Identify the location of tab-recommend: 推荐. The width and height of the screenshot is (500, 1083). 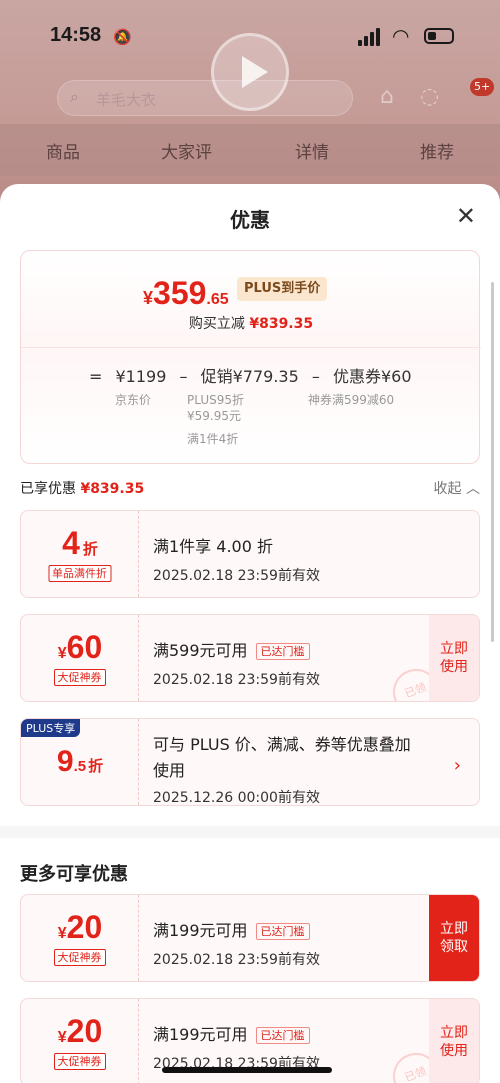
(437, 150).